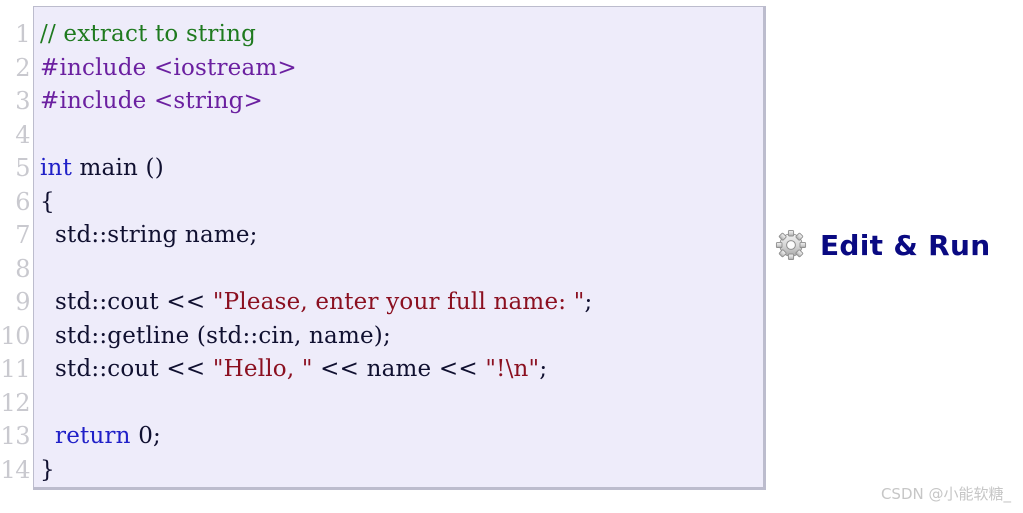 Image resolution: width=1023 pixels, height=513 pixels. I want to click on code-line: {, so click(401, 203).